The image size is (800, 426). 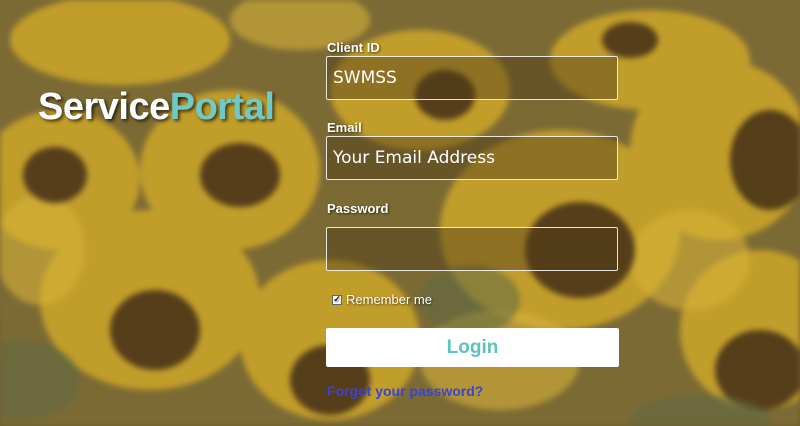 I want to click on client-id-input, so click(x=472, y=78).